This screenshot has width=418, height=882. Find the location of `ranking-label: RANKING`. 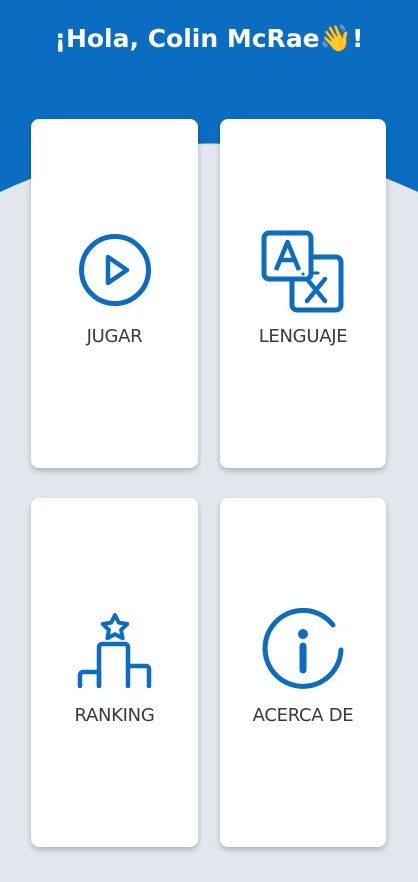

ranking-label: RANKING is located at coordinates (114, 715).